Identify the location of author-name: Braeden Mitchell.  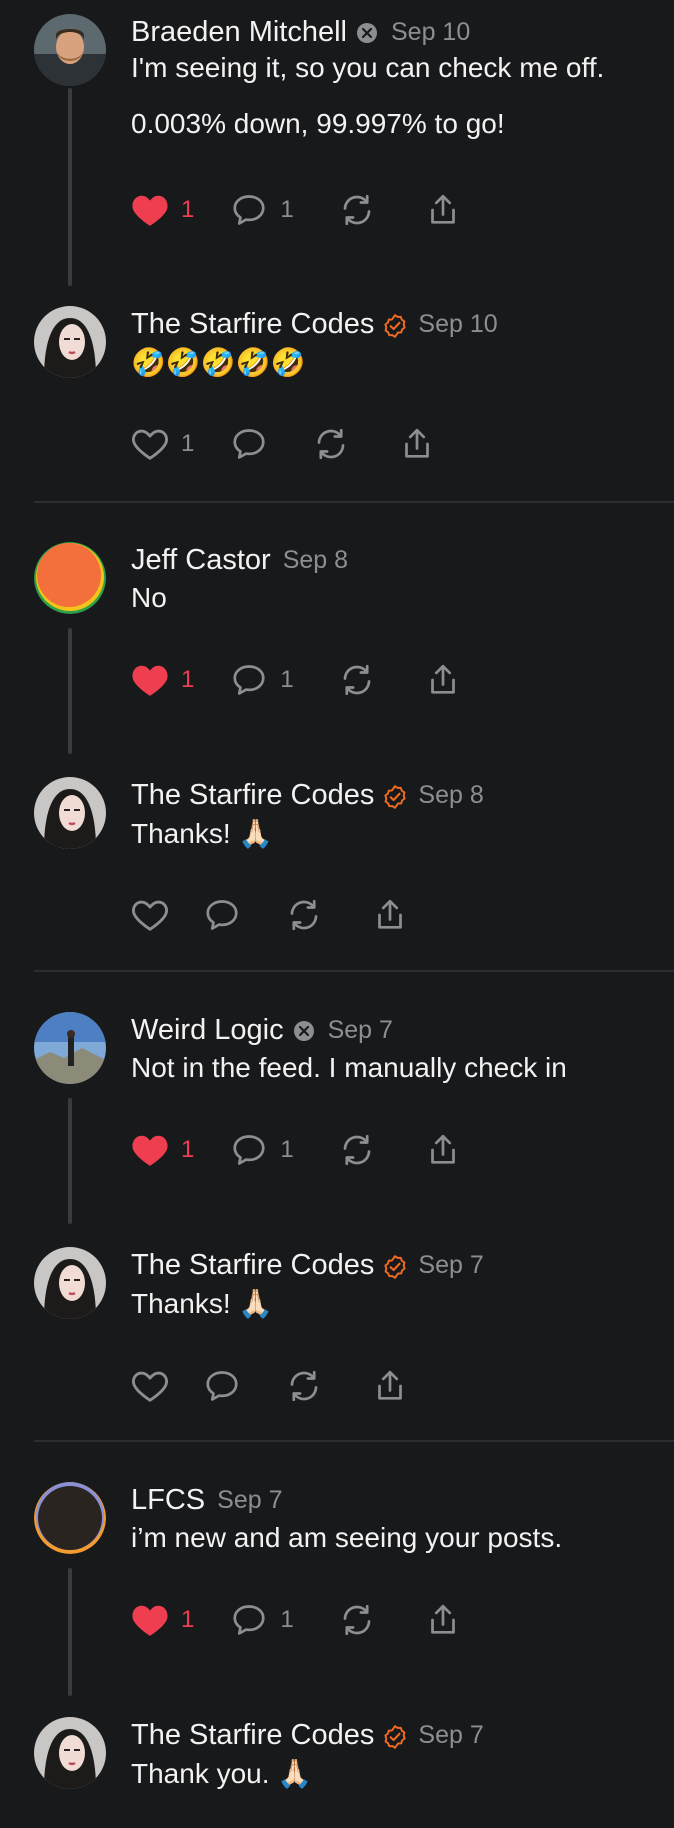
(239, 32).